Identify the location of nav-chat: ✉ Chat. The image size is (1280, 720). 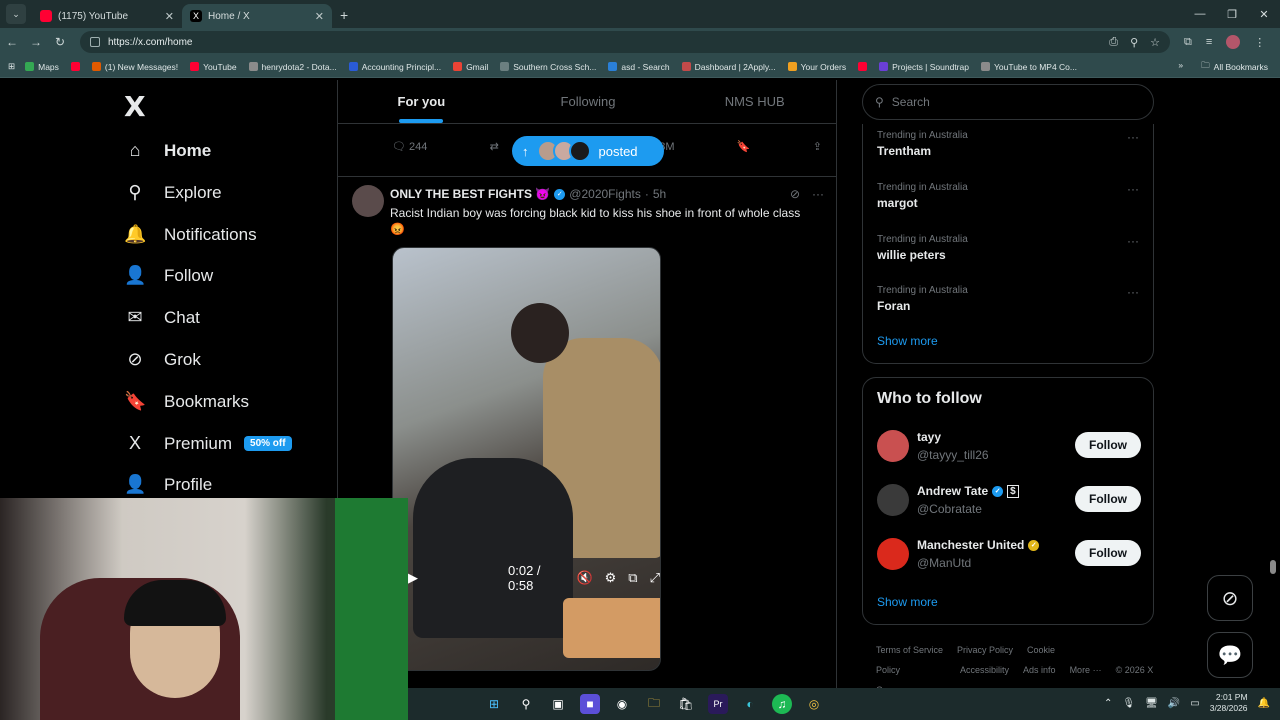
(161, 317).